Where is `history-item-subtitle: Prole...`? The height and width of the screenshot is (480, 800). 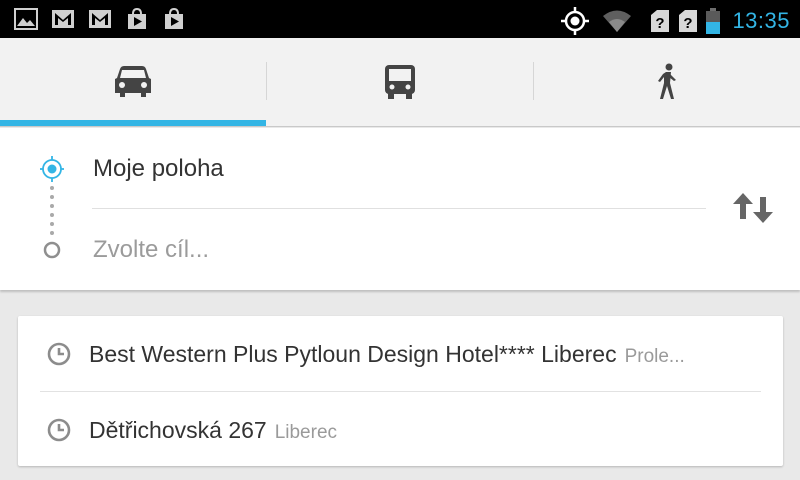 history-item-subtitle: Prole... is located at coordinates (654, 356).